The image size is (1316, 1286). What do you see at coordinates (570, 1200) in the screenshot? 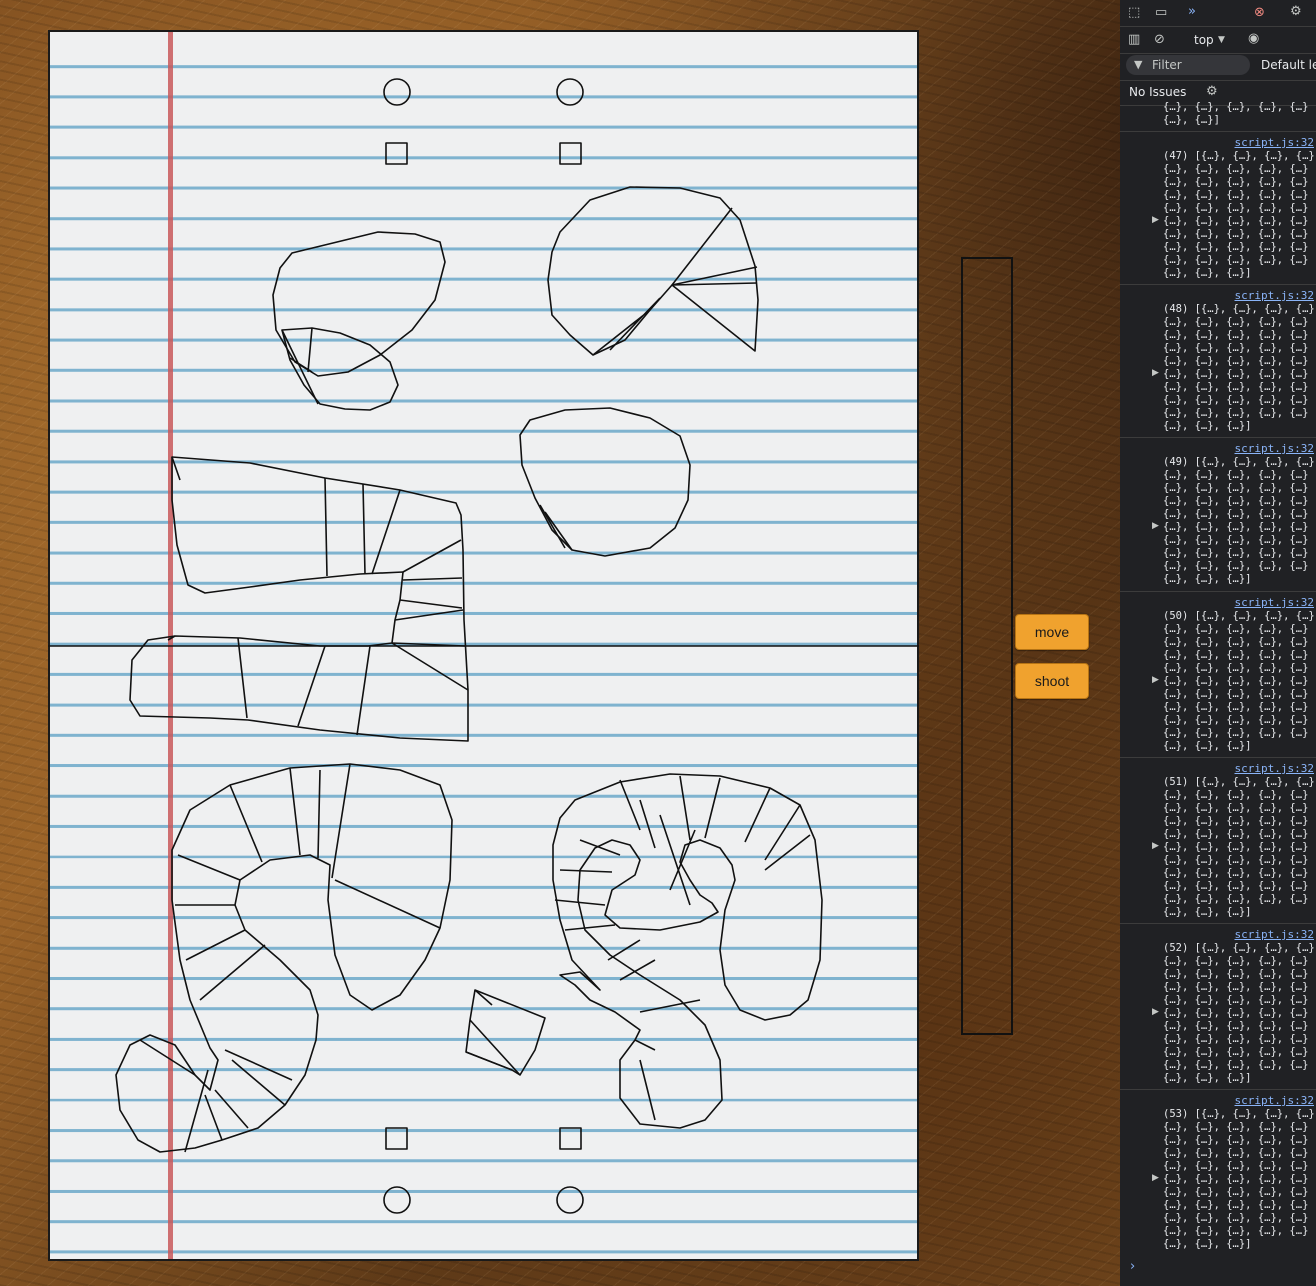
I see `player-circle-bottom-right` at bounding box center [570, 1200].